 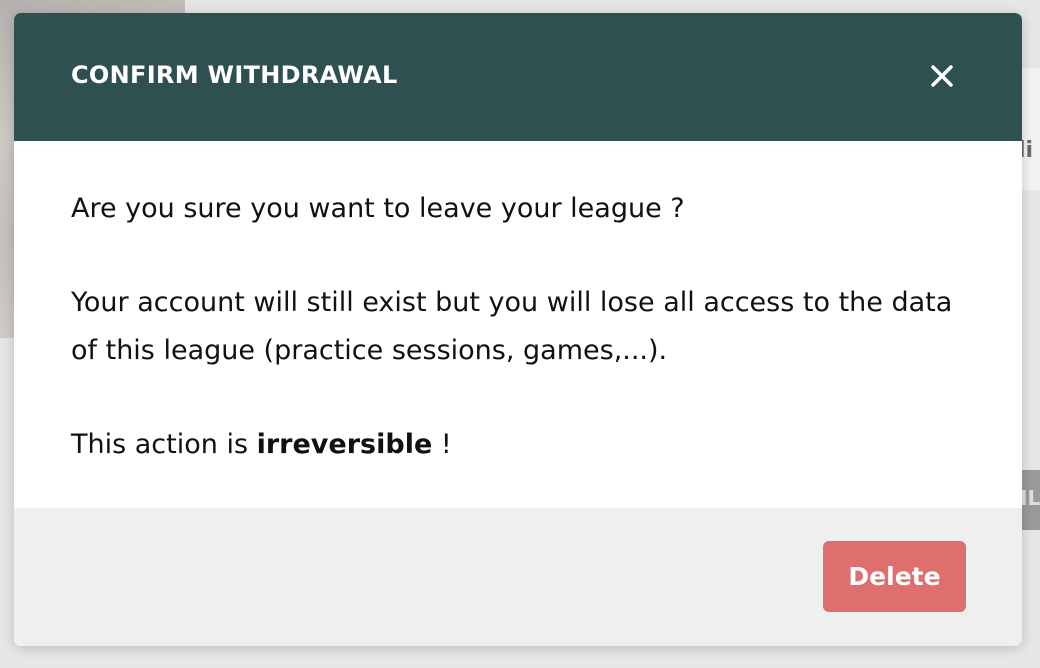 What do you see at coordinates (894, 576) in the screenshot?
I see `delete-button: Delete` at bounding box center [894, 576].